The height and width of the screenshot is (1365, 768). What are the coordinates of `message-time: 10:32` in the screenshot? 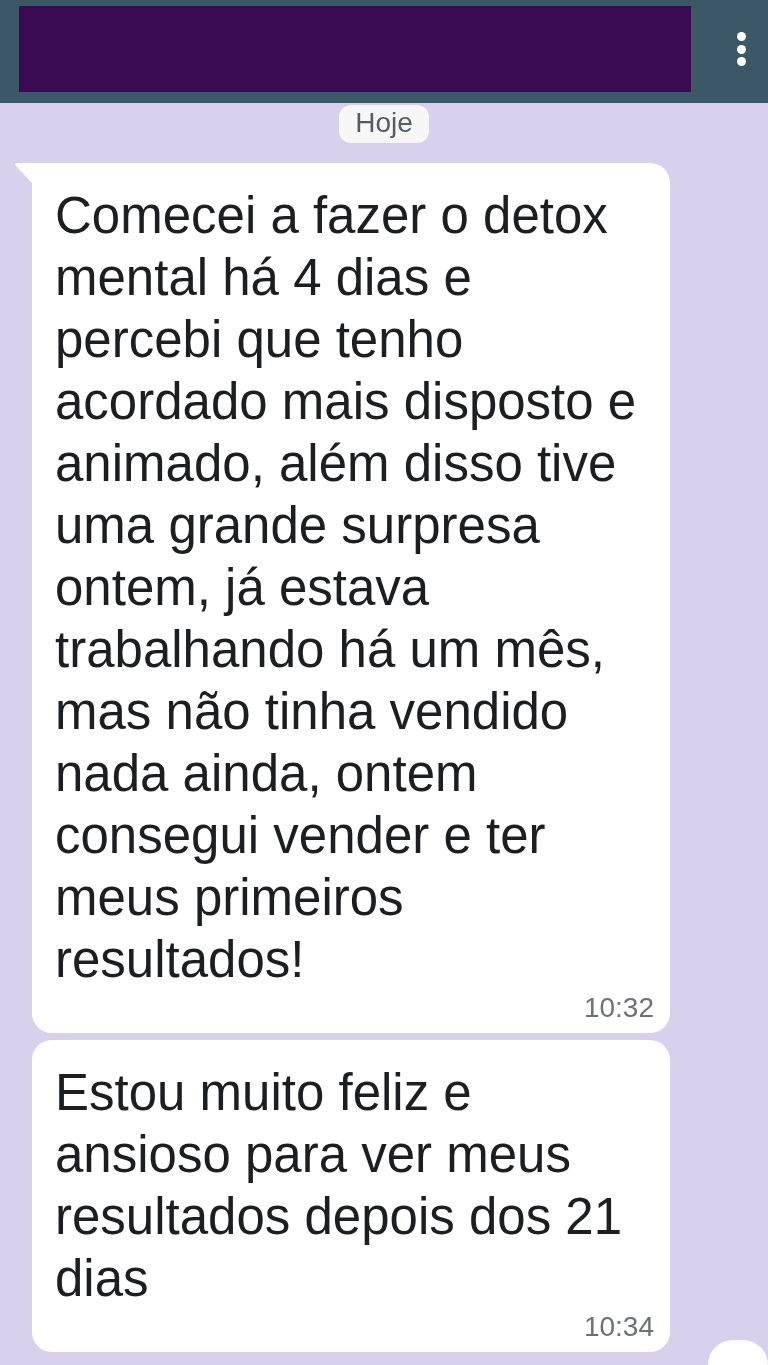 It's located at (618, 1008).